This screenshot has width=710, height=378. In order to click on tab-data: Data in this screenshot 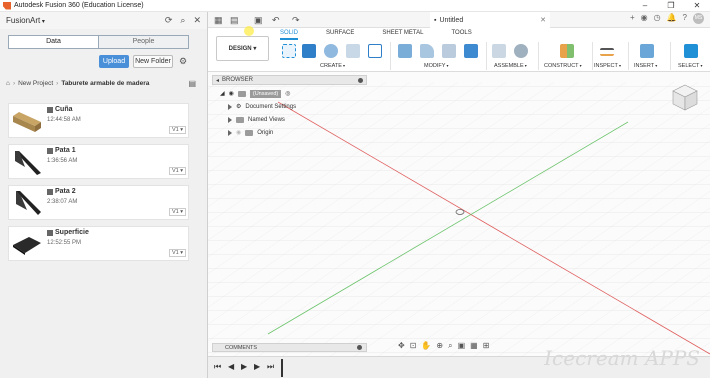, I will do `click(53, 42)`.